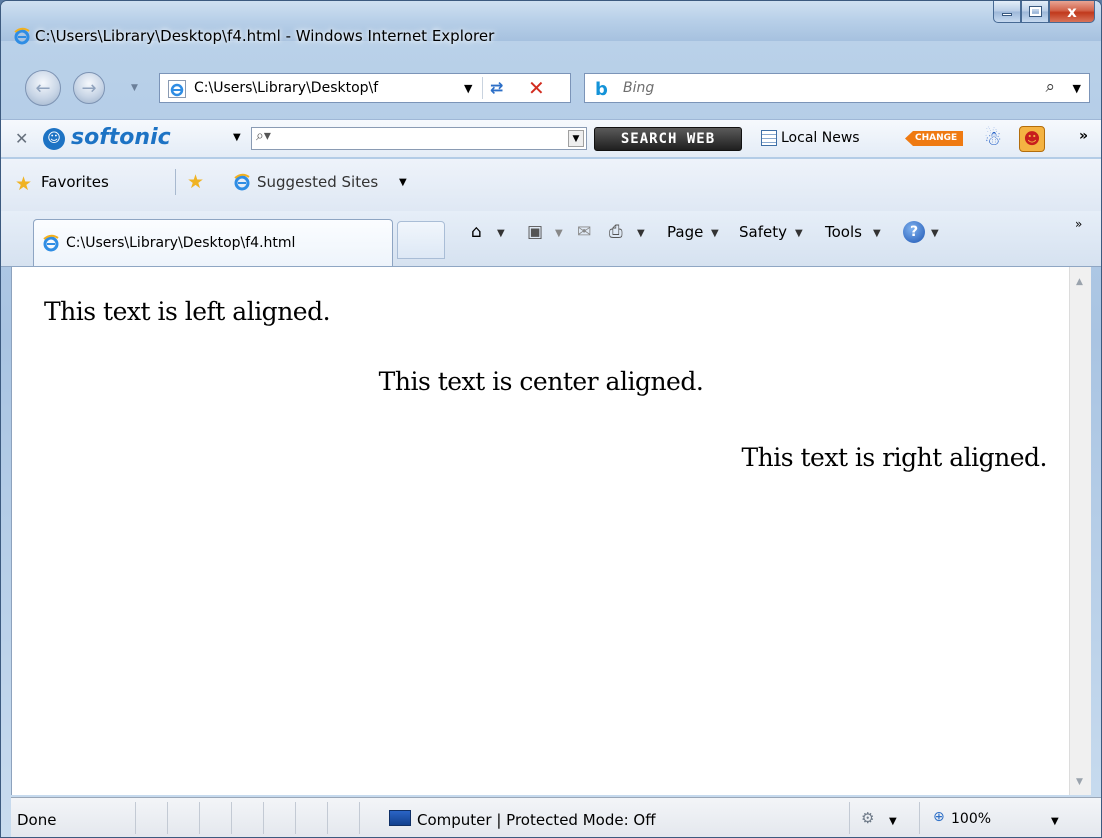 This screenshot has height=838, width=1102. Describe the element at coordinates (1080, 531) in the screenshot. I see `vertical-scrollbar: ▲ ▼` at that location.